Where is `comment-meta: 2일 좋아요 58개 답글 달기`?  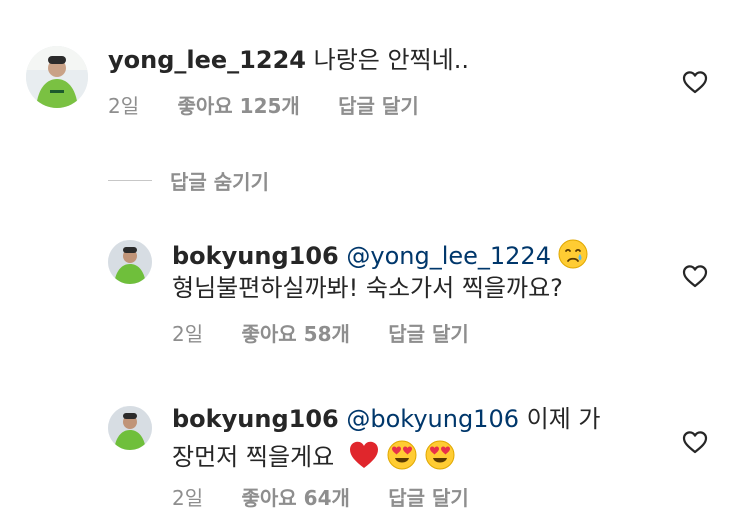
comment-meta: 2일 좋아요 58개 답글 달기 is located at coordinates (320, 334).